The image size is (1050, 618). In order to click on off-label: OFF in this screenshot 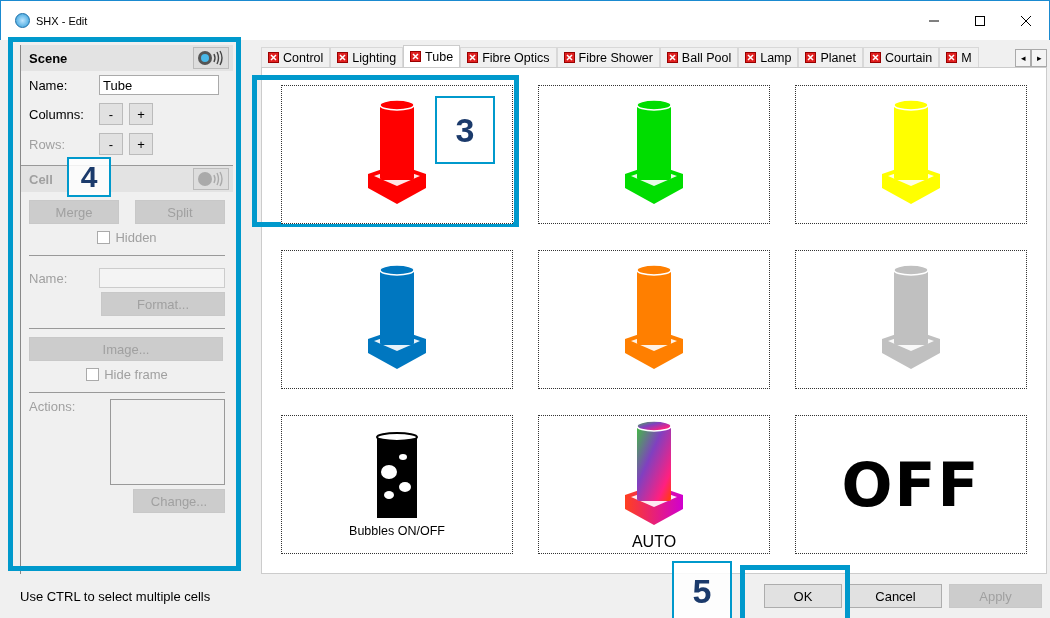, I will do `click(911, 484)`.